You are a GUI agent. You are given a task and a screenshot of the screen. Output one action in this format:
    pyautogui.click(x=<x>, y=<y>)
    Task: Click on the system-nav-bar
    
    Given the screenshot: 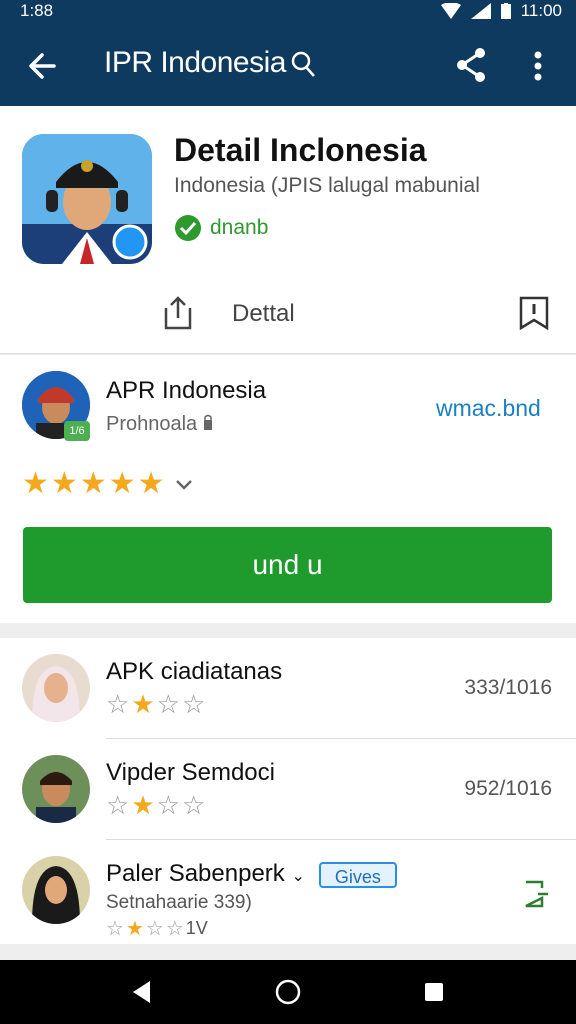 What is the action you would take?
    pyautogui.click(x=288, y=992)
    